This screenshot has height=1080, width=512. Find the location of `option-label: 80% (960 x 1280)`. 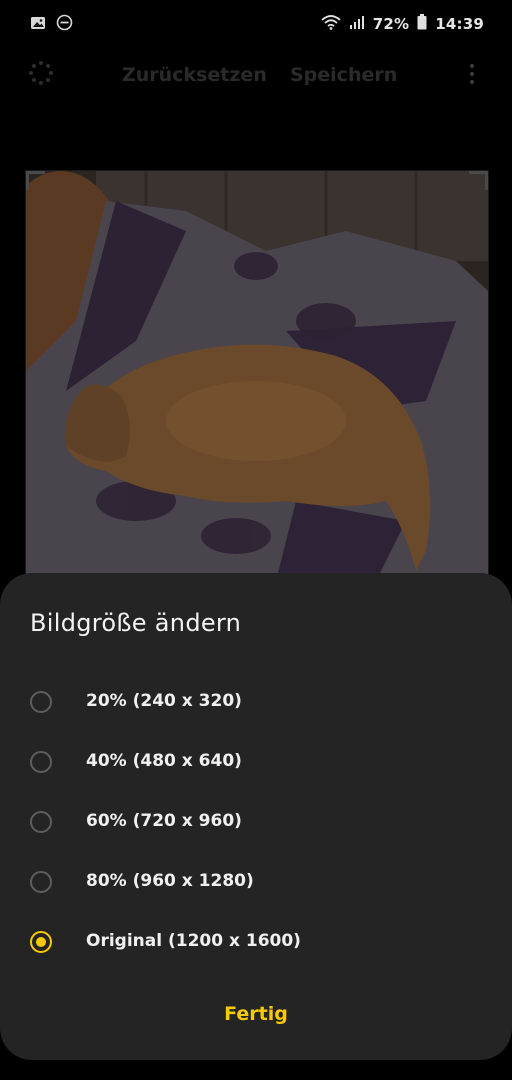

option-label: 80% (960 x 1280) is located at coordinates (170, 881).